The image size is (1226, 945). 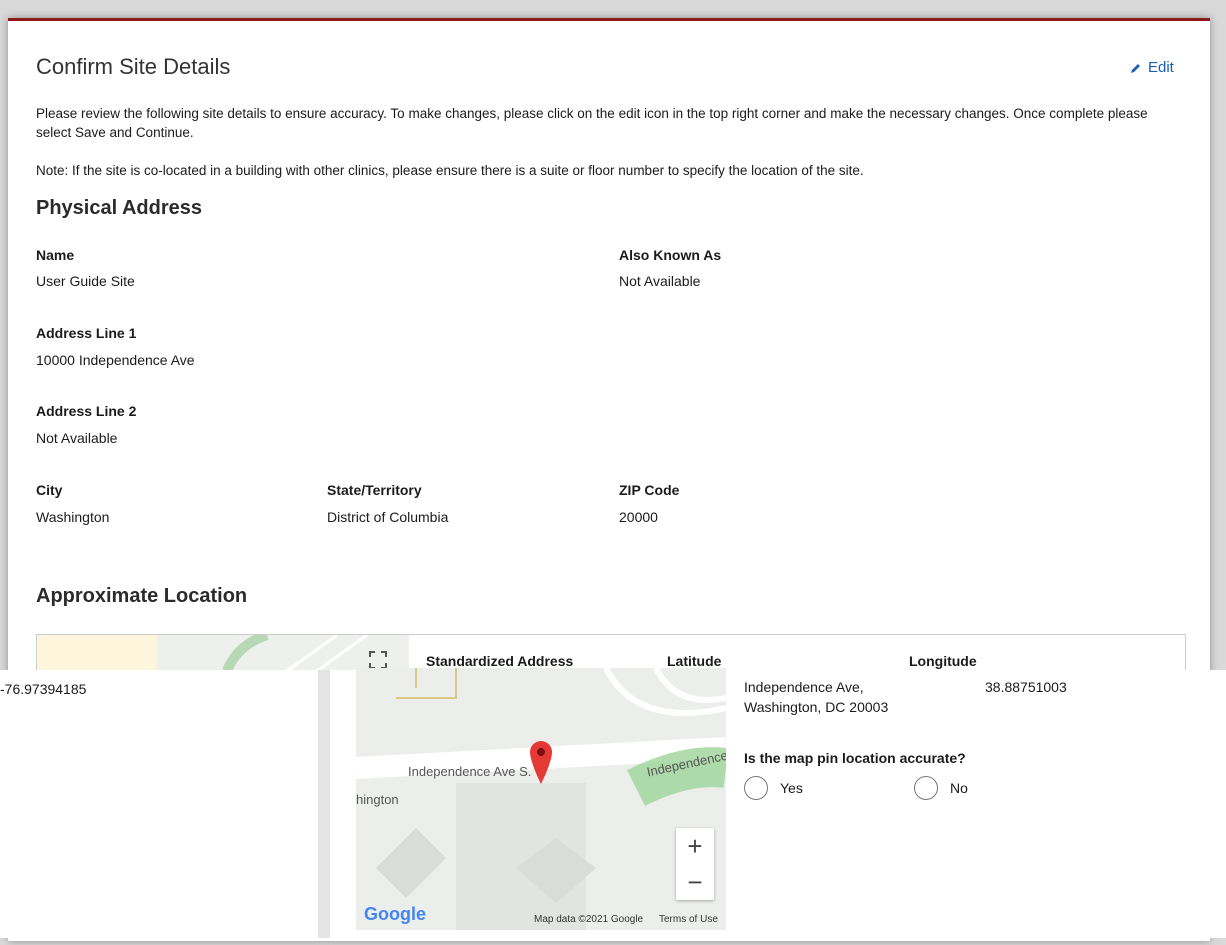 I want to click on zoom-out-button: −, so click(x=695, y=882).